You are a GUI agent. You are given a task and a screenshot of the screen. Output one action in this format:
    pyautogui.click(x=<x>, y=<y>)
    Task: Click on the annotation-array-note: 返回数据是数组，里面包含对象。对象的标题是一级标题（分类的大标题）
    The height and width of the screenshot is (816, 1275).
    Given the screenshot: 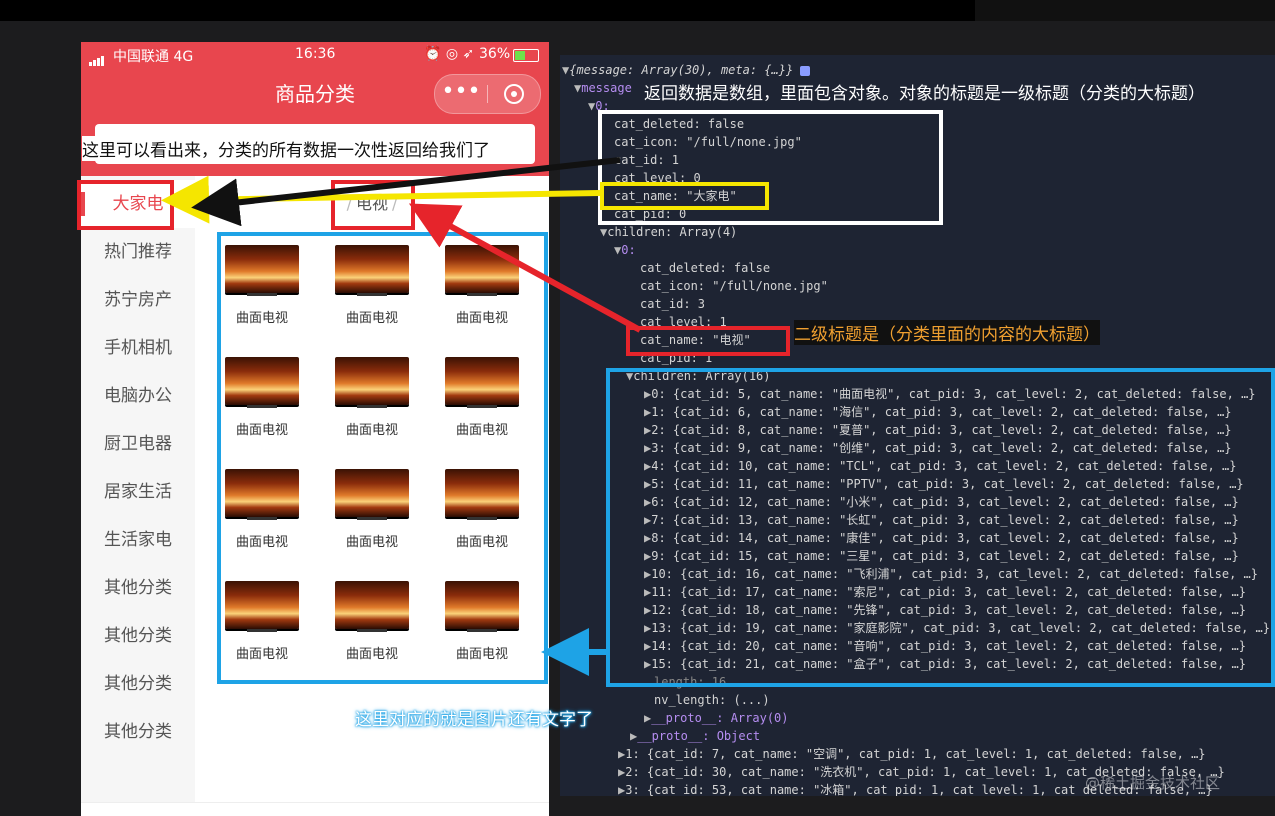 What is the action you would take?
    pyautogui.click(x=924, y=91)
    